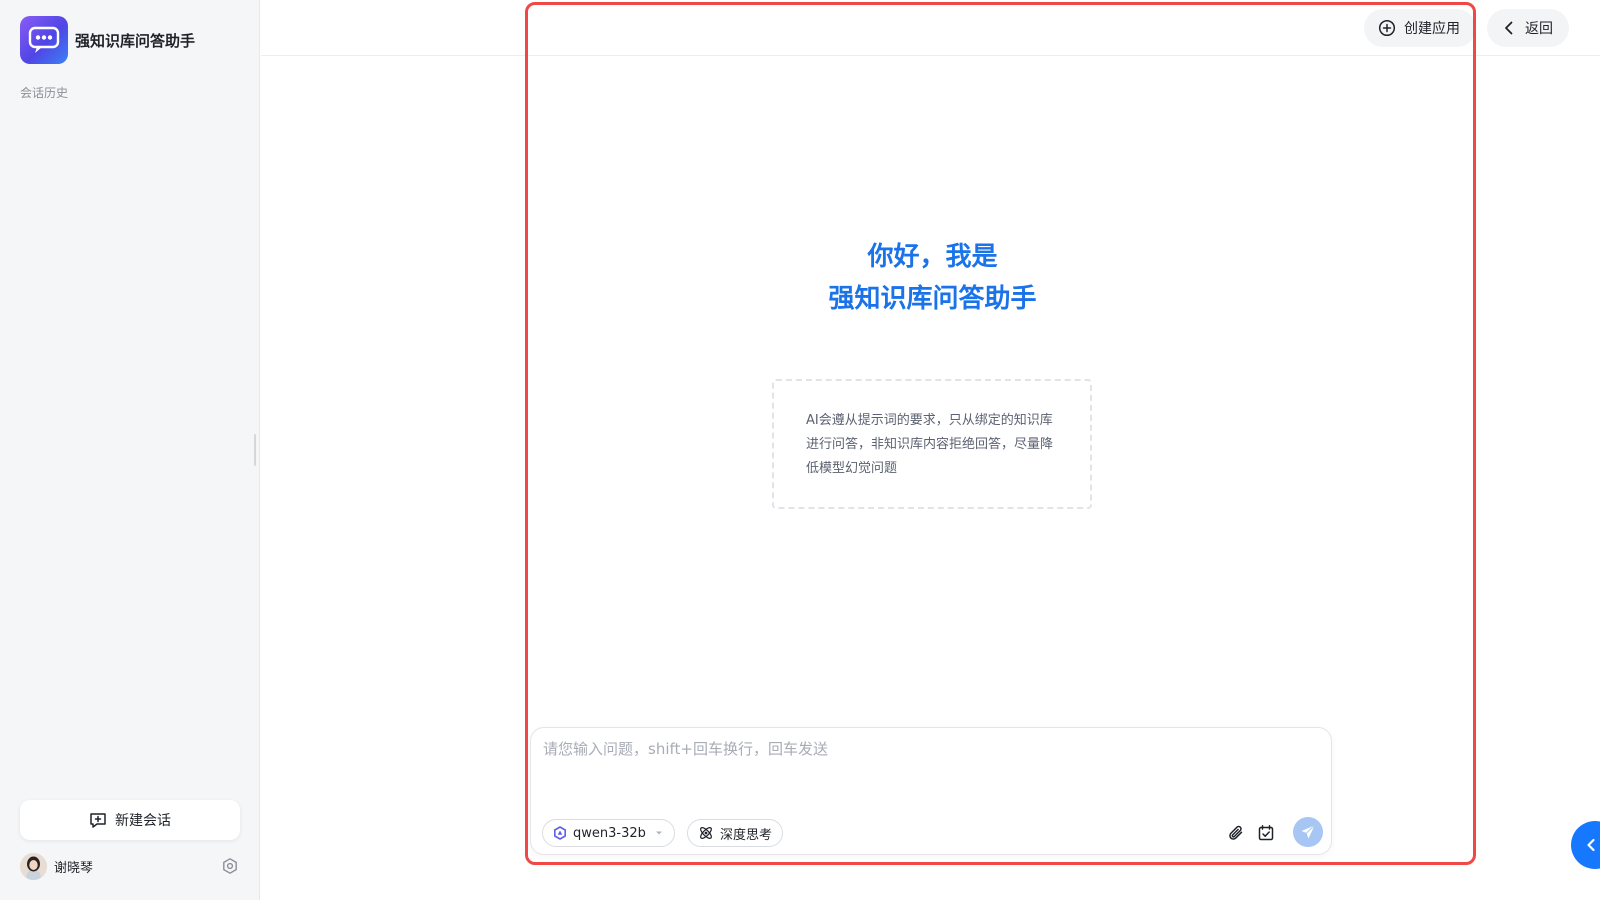 Image resolution: width=1600 pixels, height=900 pixels. What do you see at coordinates (230, 866) in the screenshot?
I see `settings-icon` at bounding box center [230, 866].